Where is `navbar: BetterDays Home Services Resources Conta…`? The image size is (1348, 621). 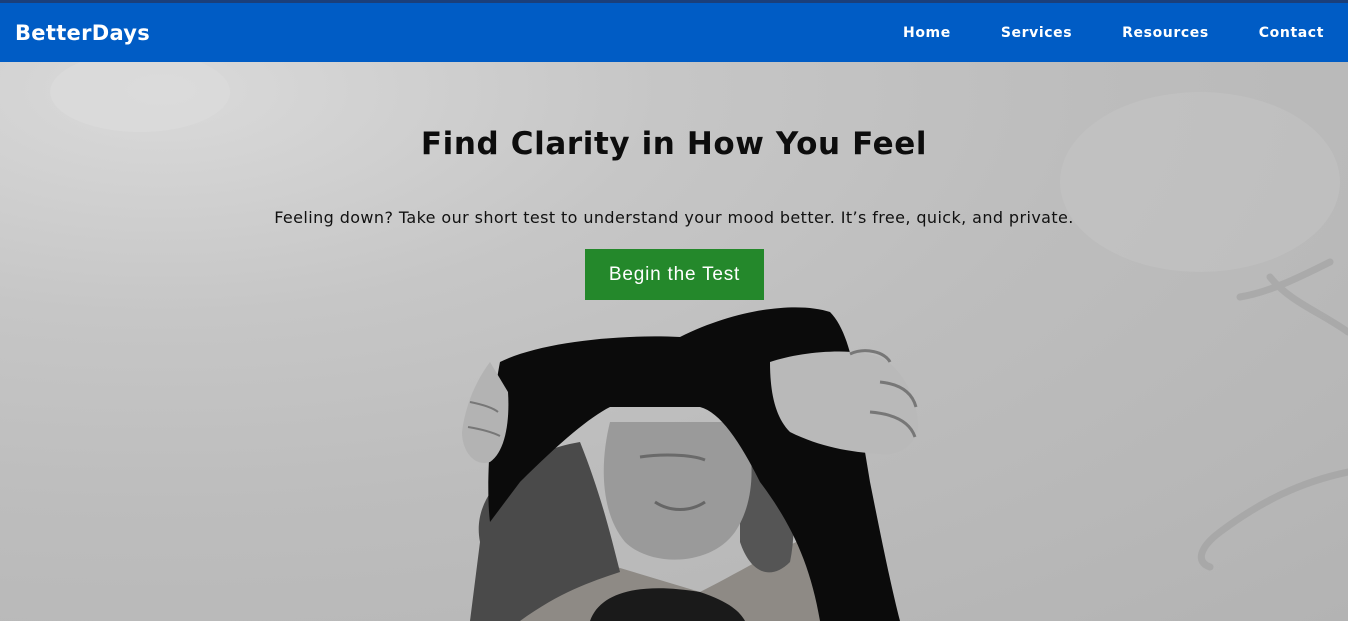 navbar: BetterDays Home Services Resources Conta… is located at coordinates (674, 32).